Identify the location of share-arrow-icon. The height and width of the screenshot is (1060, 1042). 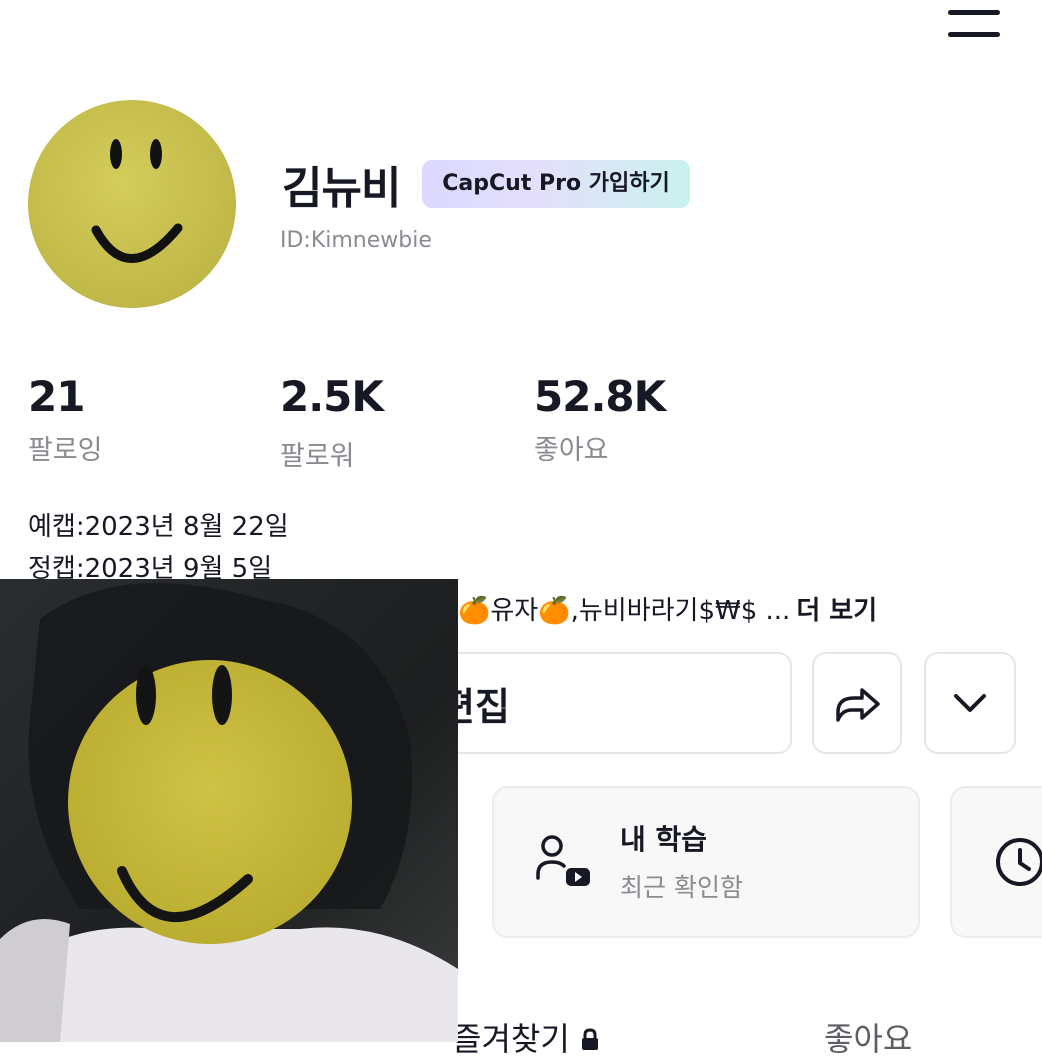
(858, 705).